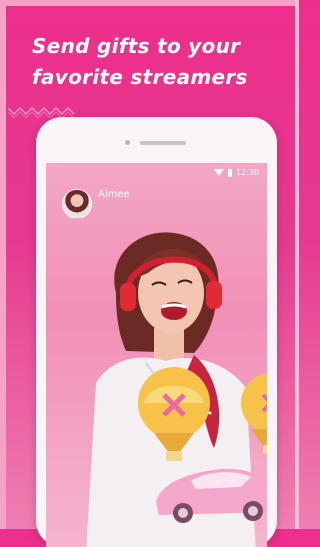 This screenshot has height=547, width=320. I want to click on streamer-avatar, so click(77, 204).